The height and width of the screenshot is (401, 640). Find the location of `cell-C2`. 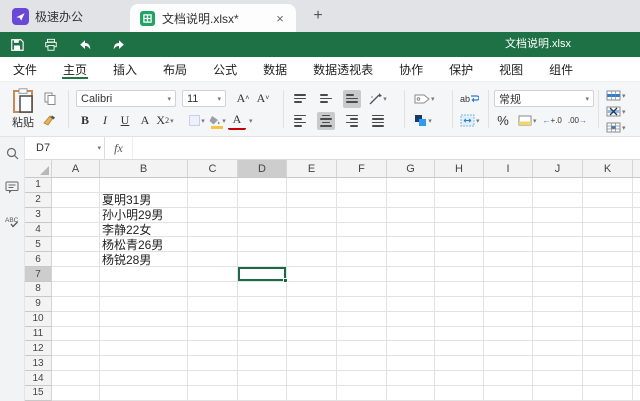

cell-C2 is located at coordinates (213, 200).